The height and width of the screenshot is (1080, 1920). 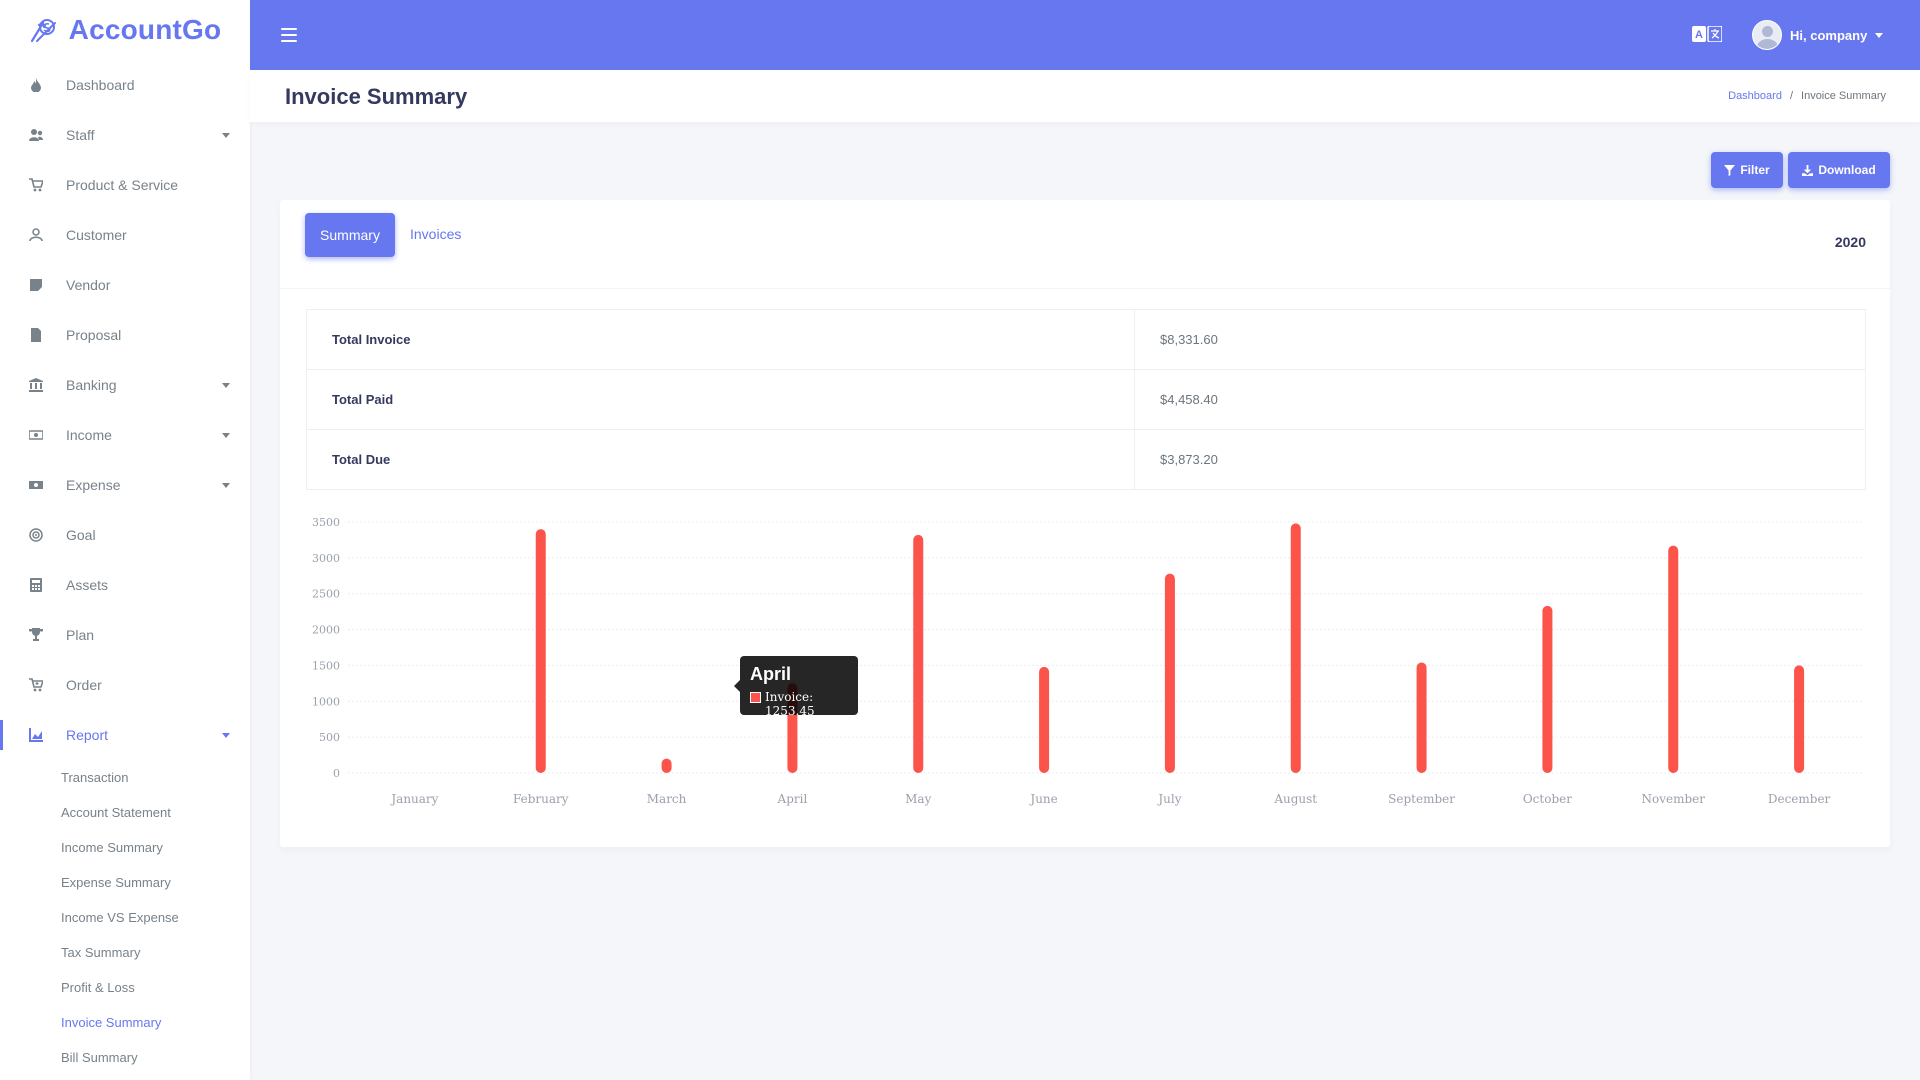 I want to click on bar-february, so click(x=540, y=651).